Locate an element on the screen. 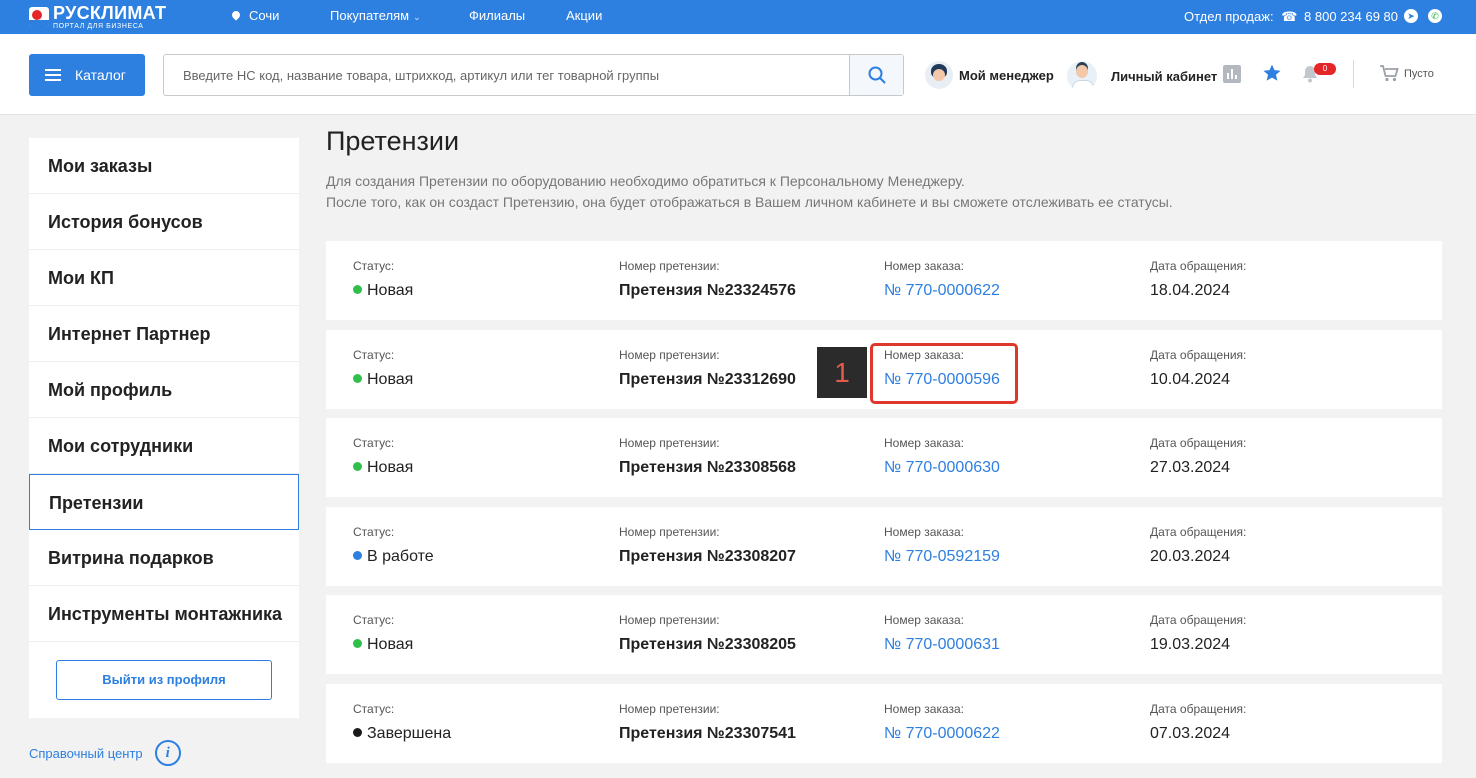 The width and height of the screenshot is (1476, 778). branches-link: Филиалы is located at coordinates (497, 15).